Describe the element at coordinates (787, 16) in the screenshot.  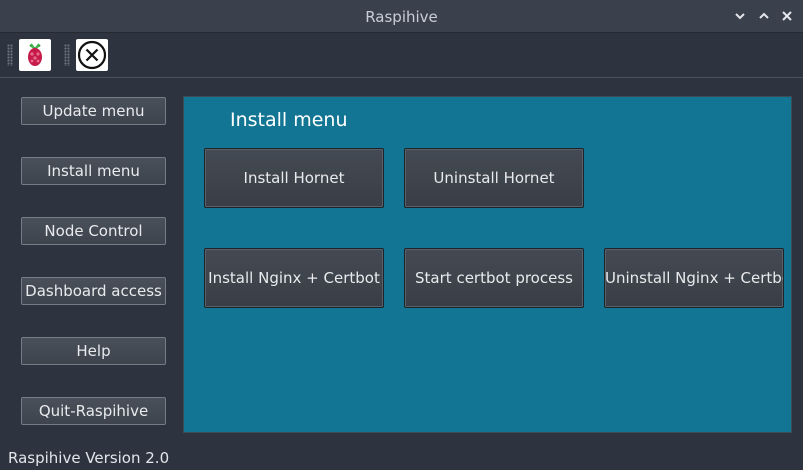
I see `close-icon` at that location.